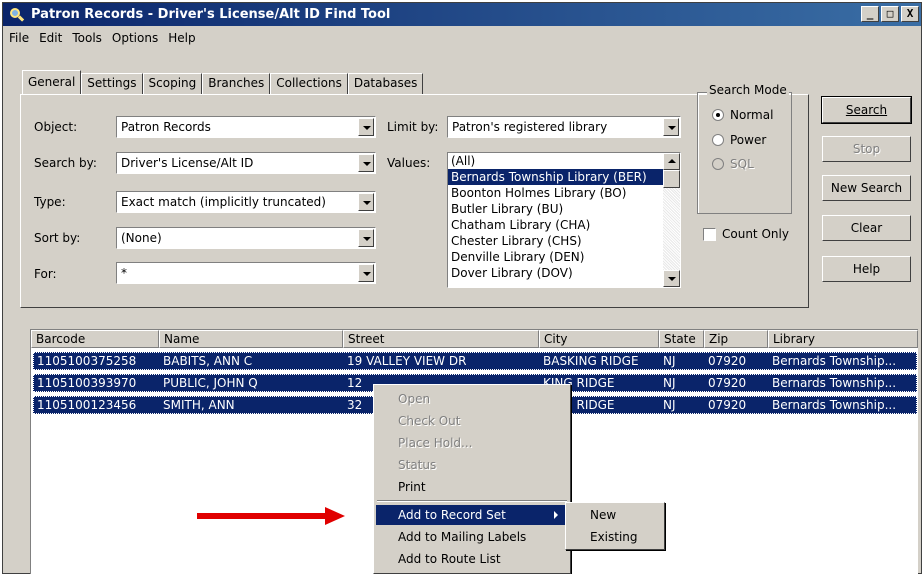 The height and width of the screenshot is (574, 924). What do you see at coordinates (272, 516) in the screenshot?
I see `red-arrow-icon` at bounding box center [272, 516].